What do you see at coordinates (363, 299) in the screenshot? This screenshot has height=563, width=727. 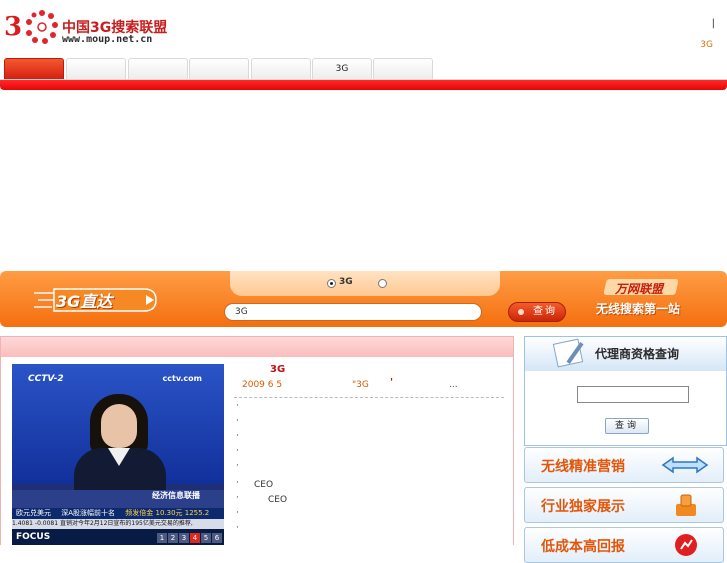 I see `search-band: 3G直达 3G 查询 万网联盟 无线搜索第一站` at bounding box center [363, 299].